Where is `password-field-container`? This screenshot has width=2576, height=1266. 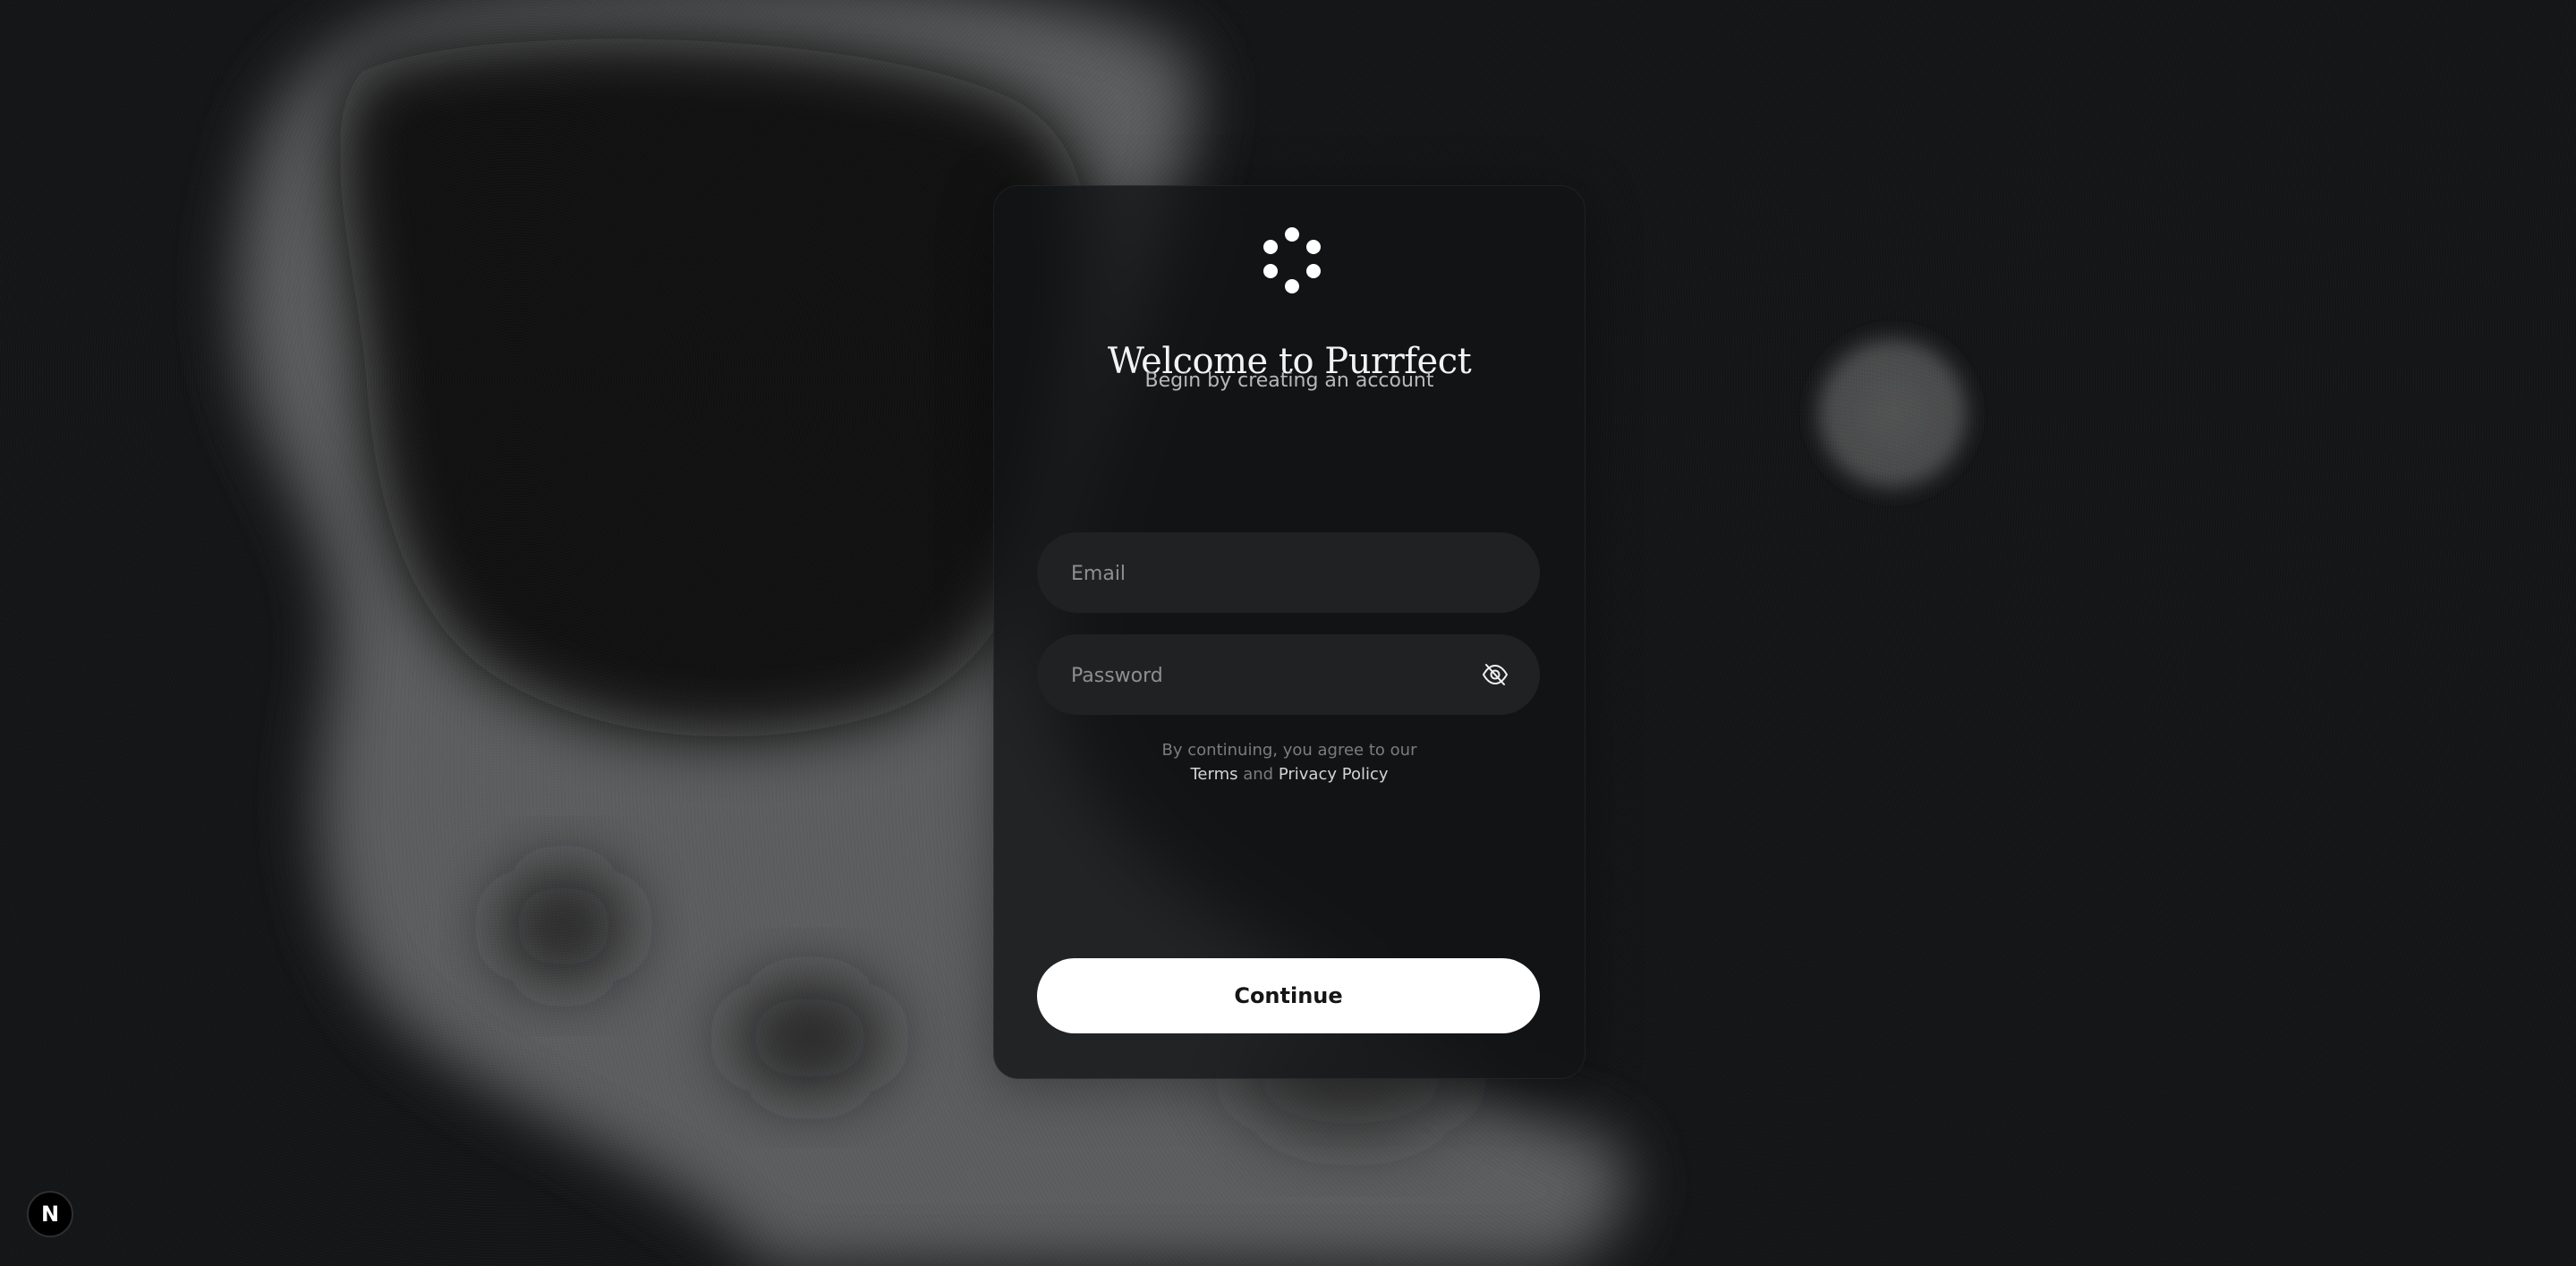
password-field-container is located at coordinates (1288, 675).